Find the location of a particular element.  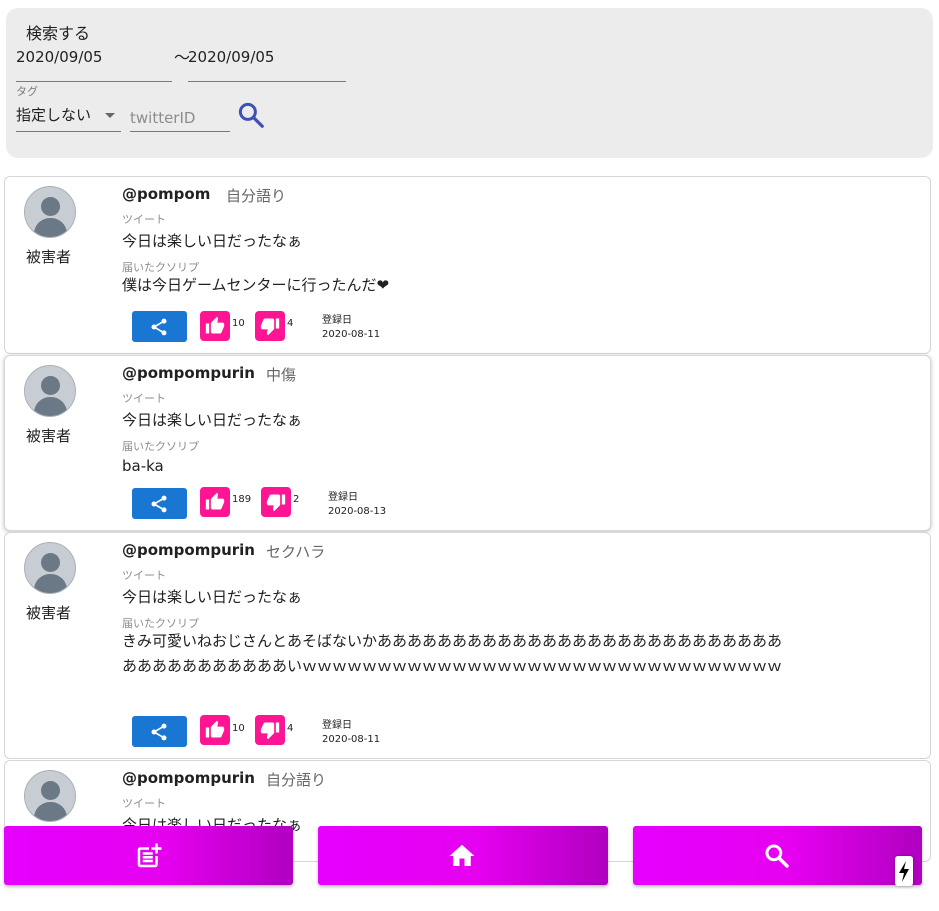

post-nav-button is located at coordinates (148, 855).